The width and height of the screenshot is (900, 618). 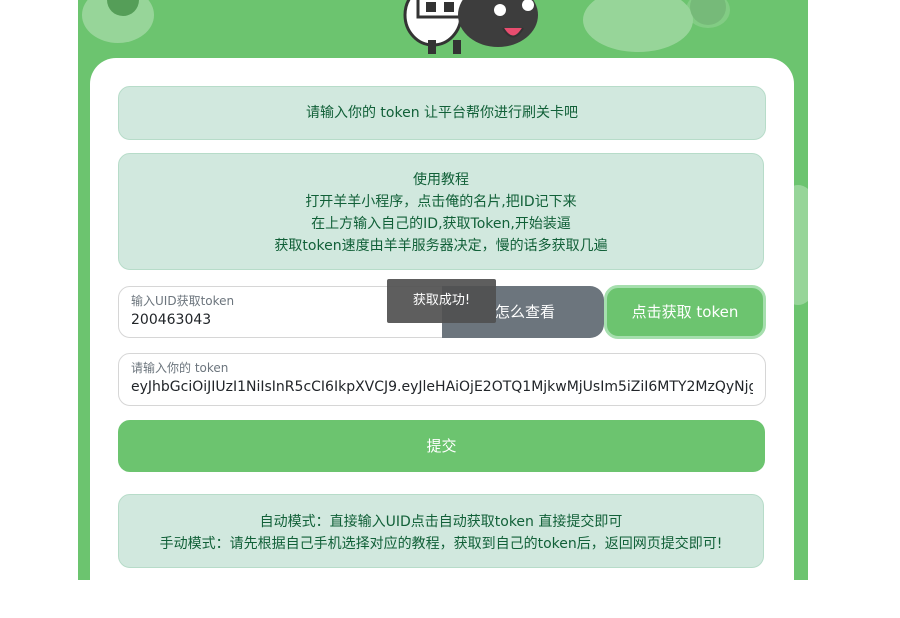 What do you see at coordinates (441, 301) in the screenshot?
I see `success-toast: 获取成功!` at bounding box center [441, 301].